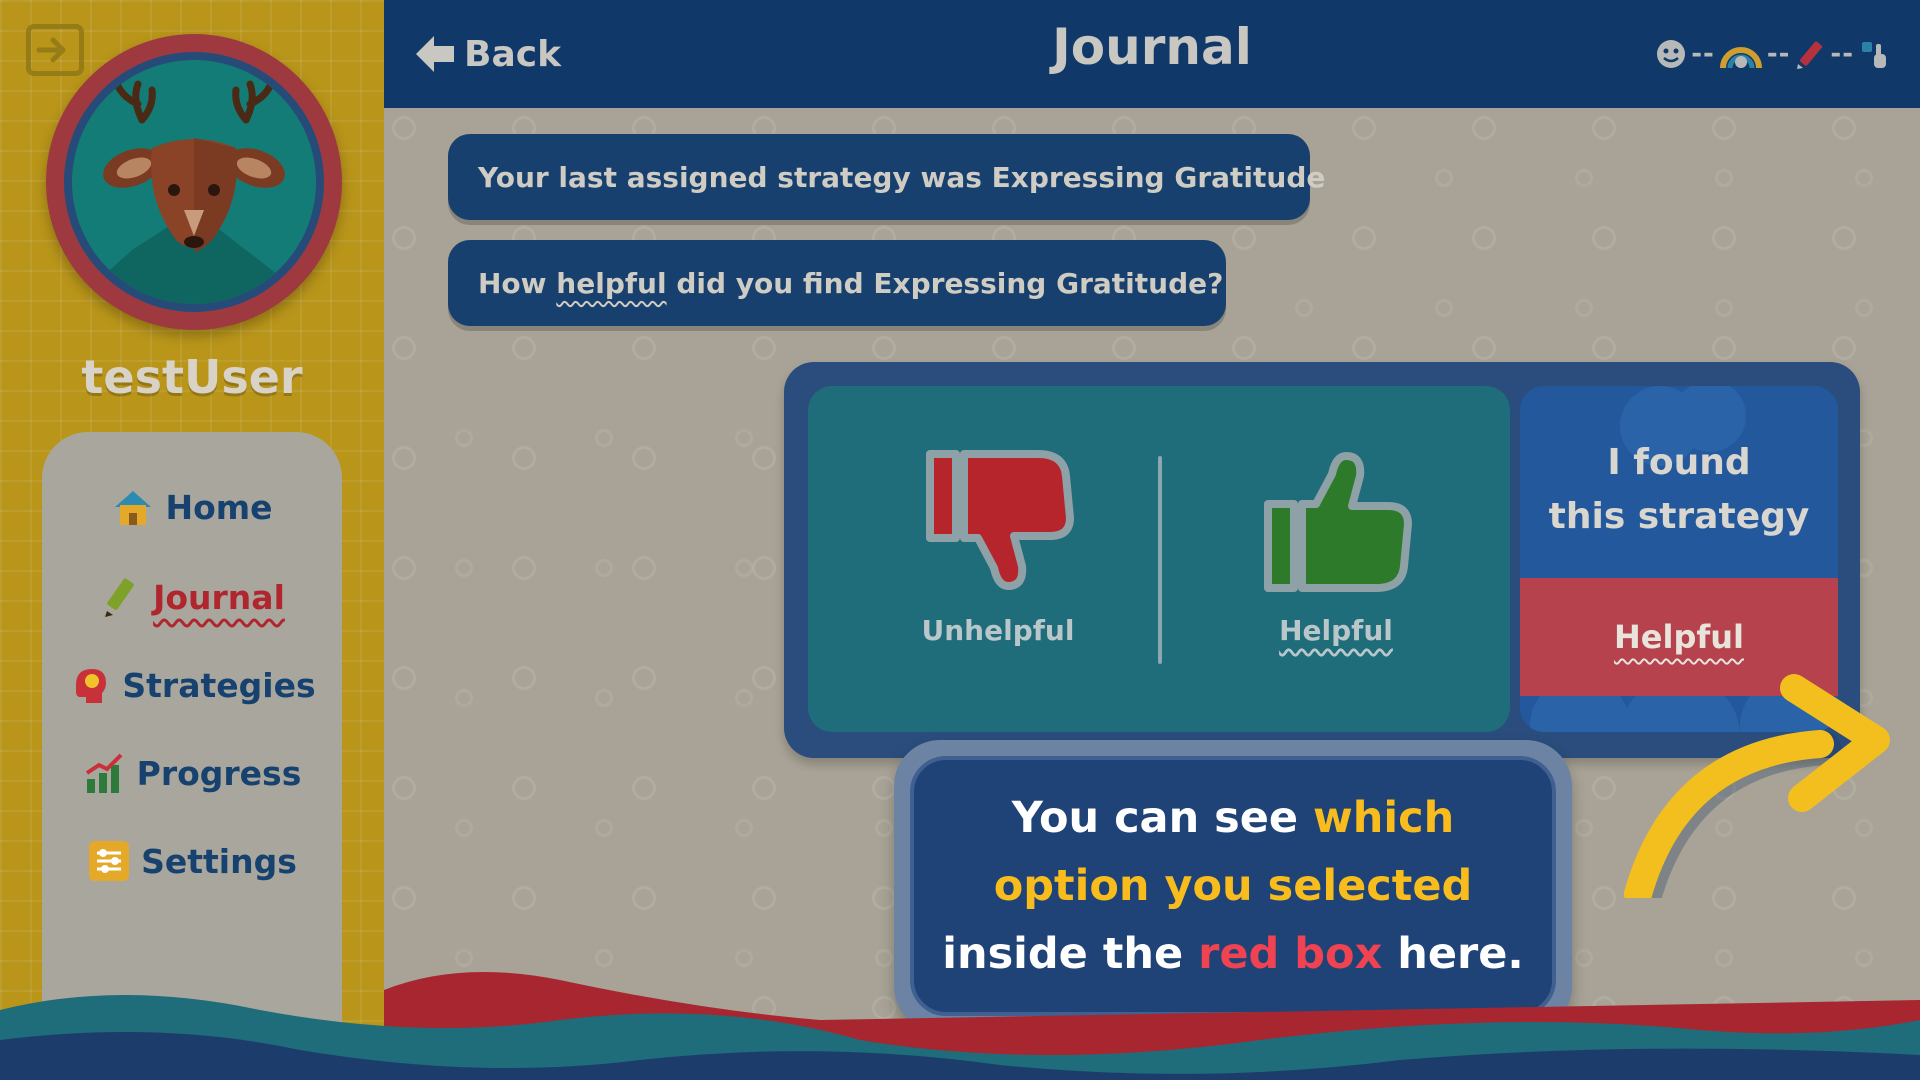 This screenshot has height=1080, width=1920. I want to click on nav-label-strategies: Strategies, so click(219, 685).